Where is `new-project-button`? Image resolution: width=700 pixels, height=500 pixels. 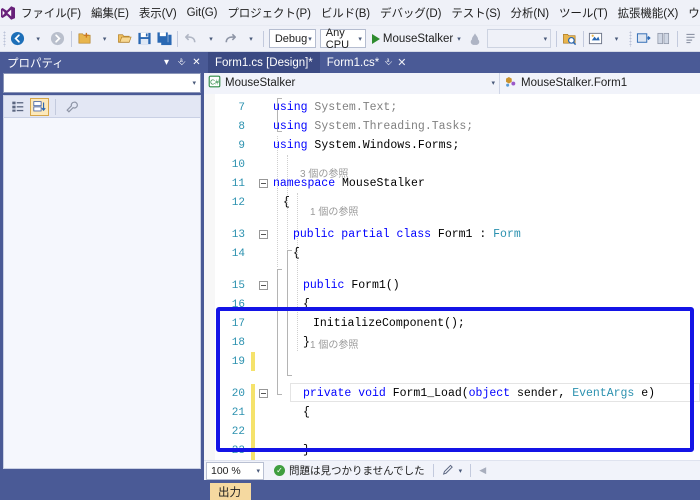 new-project-button is located at coordinates (84, 39).